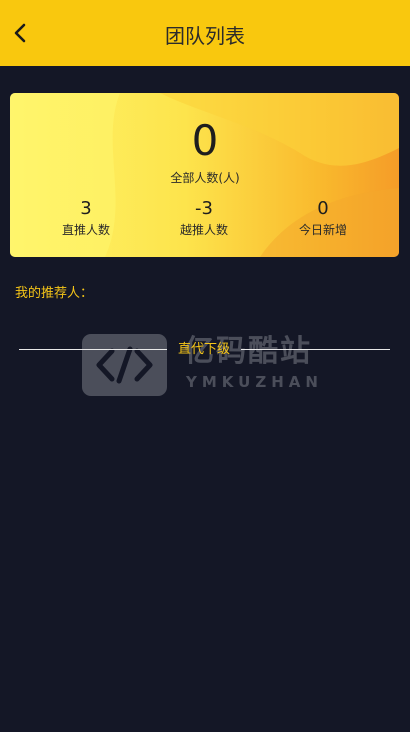 This screenshot has height=732, width=410. Describe the element at coordinates (85, 230) in the screenshot. I see `direct-referrals-label: 直推人数` at that location.